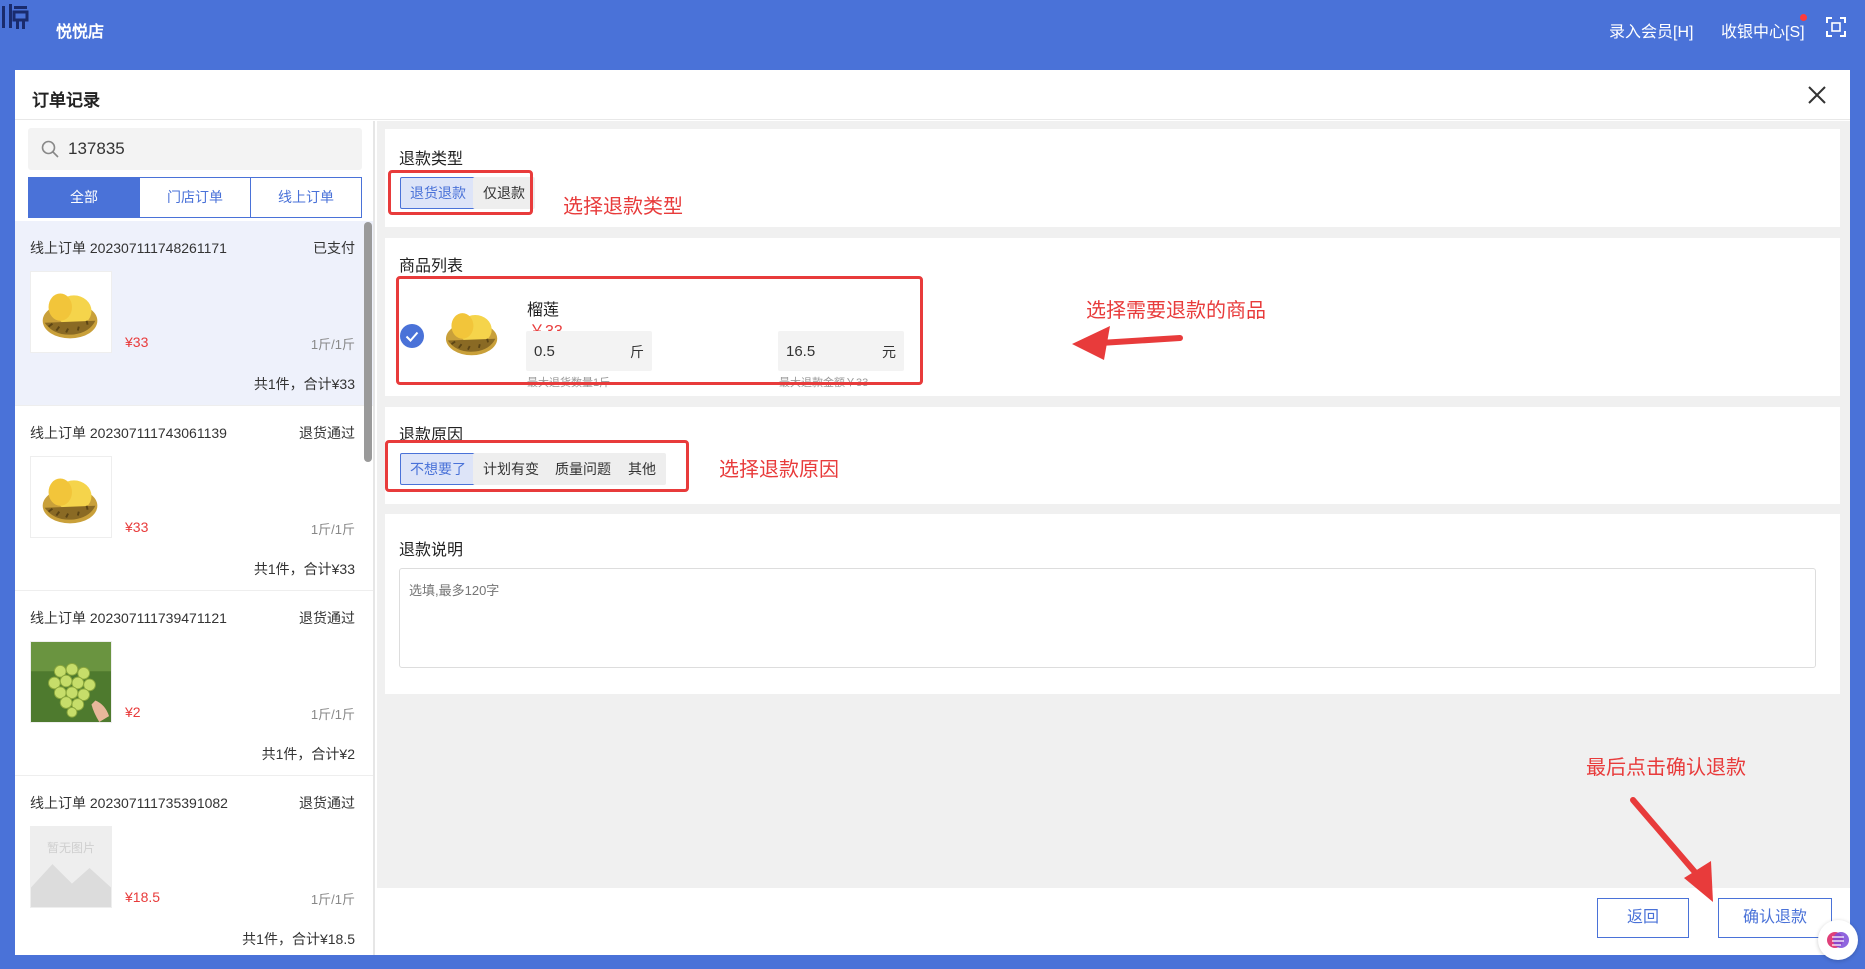 The height and width of the screenshot is (969, 1865). Describe the element at coordinates (80, 32) in the screenshot. I see `app-title: 悦悦店` at that location.